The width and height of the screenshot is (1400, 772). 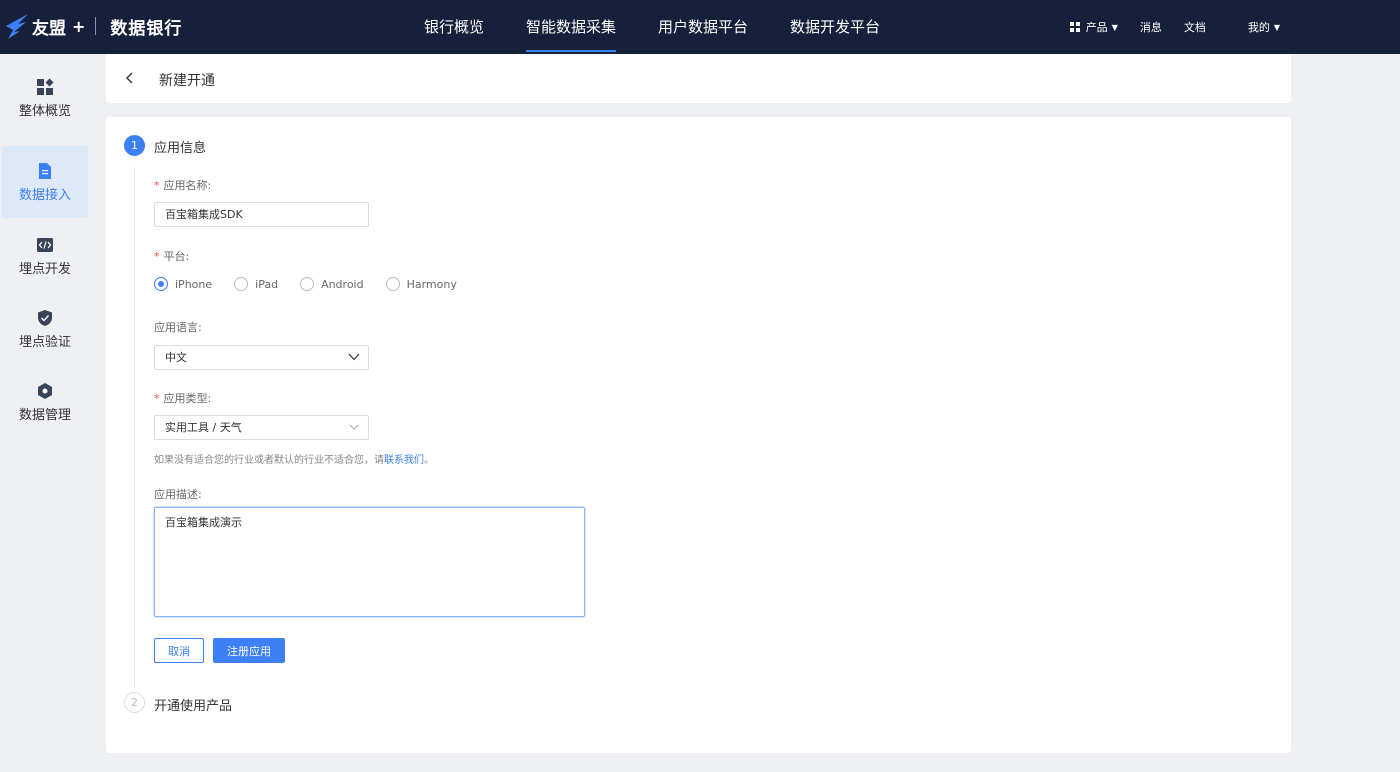 I want to click on sidebar-item-data-management: 数据管理, so click(x=45, y=402).